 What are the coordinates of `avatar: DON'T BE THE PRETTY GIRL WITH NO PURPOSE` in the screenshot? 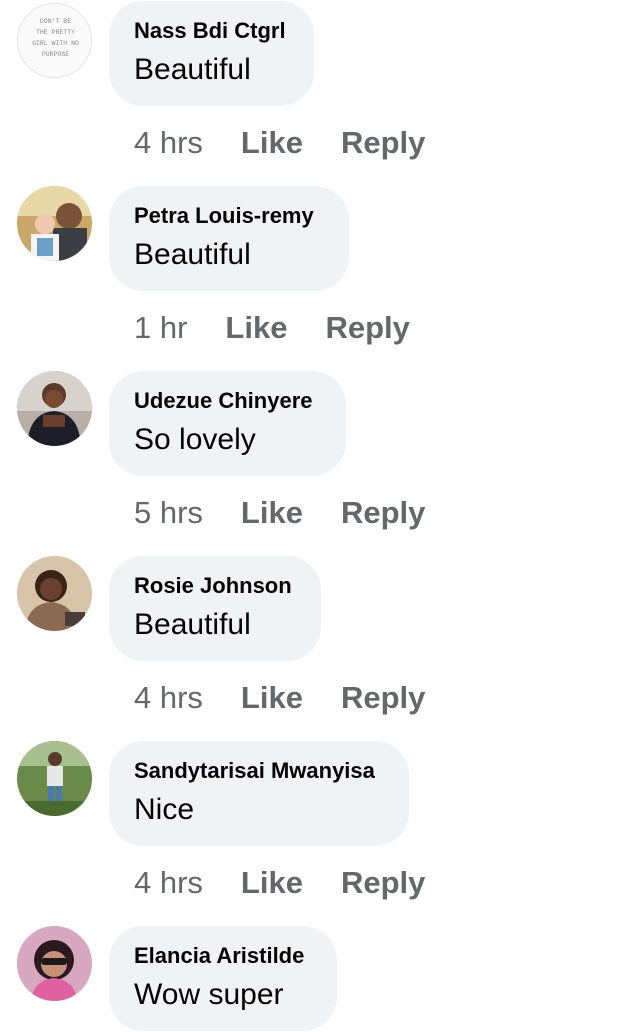 It's located at (54, 40).